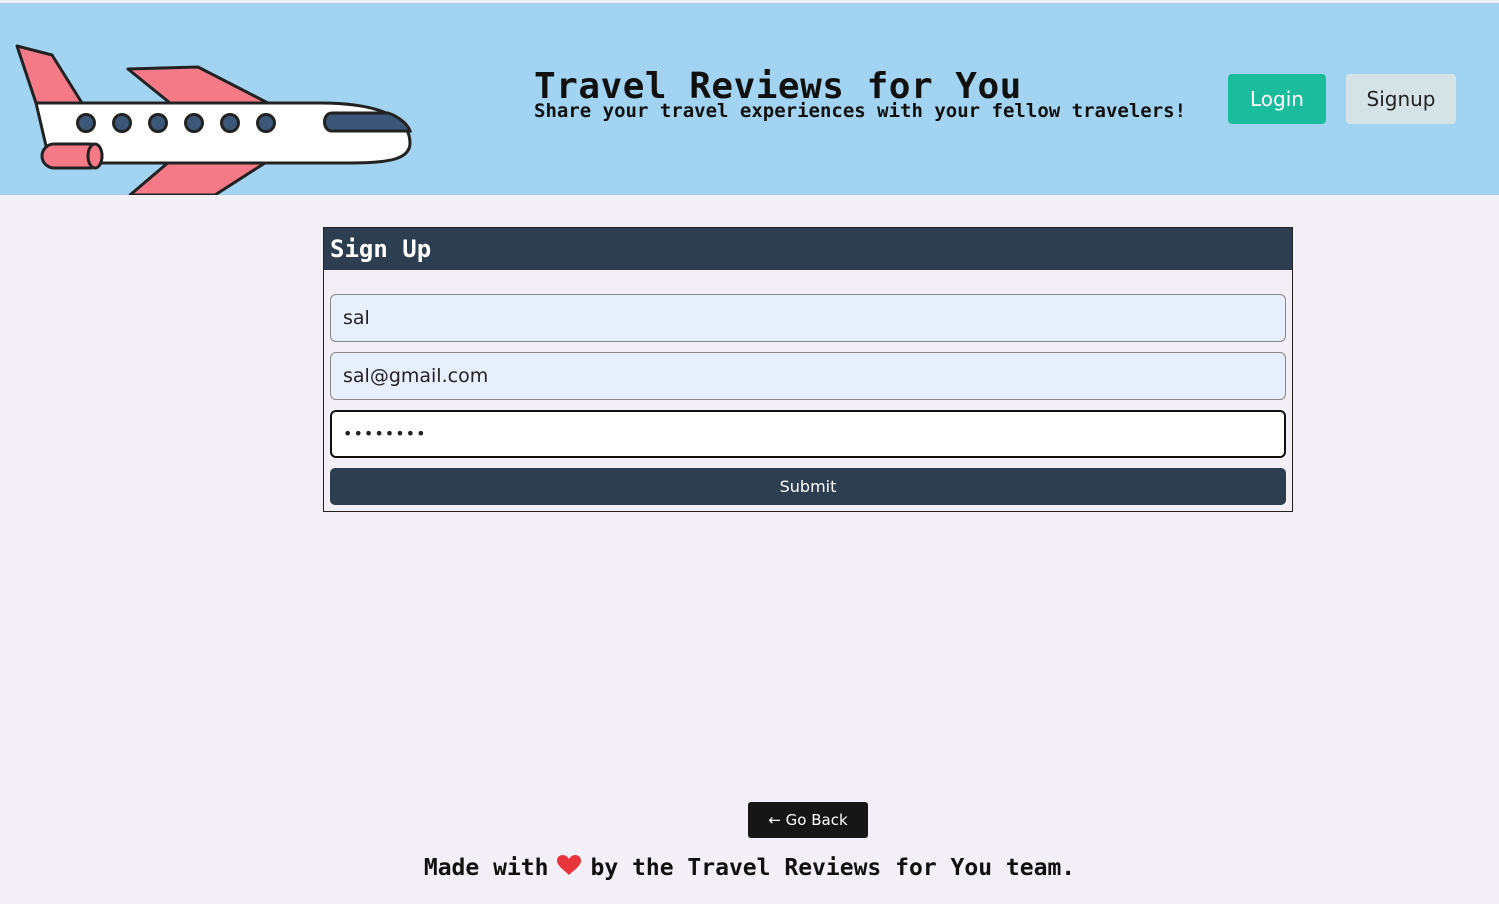  I want to click on signup-heading: Sign Up, so click(381, 249).